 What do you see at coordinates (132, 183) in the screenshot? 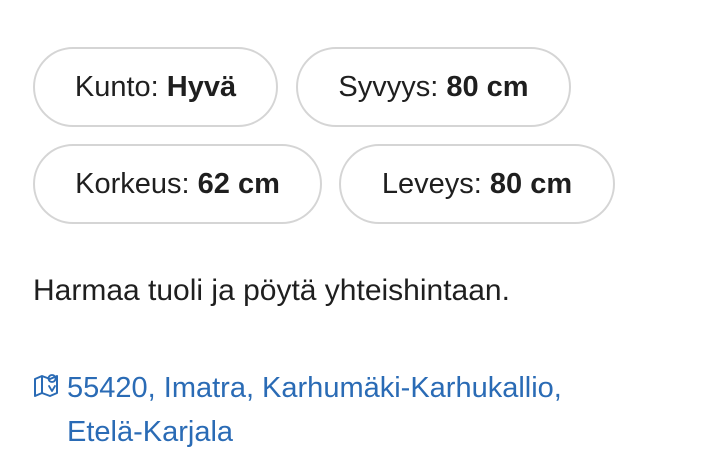
I see `height-label: Korkeus:` at bounding box center [132, 183].